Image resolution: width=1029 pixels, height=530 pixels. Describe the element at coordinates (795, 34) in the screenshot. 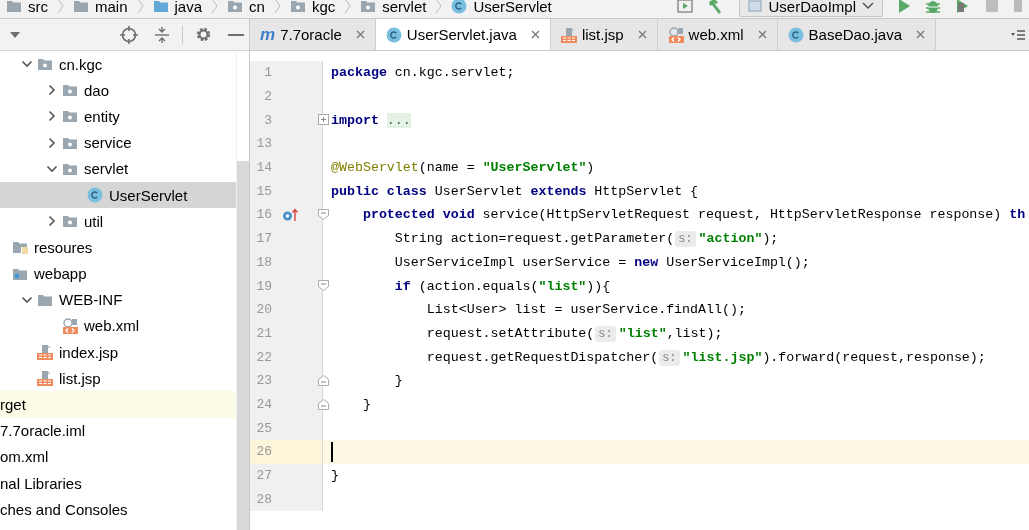

I see `class-icon` at that location.